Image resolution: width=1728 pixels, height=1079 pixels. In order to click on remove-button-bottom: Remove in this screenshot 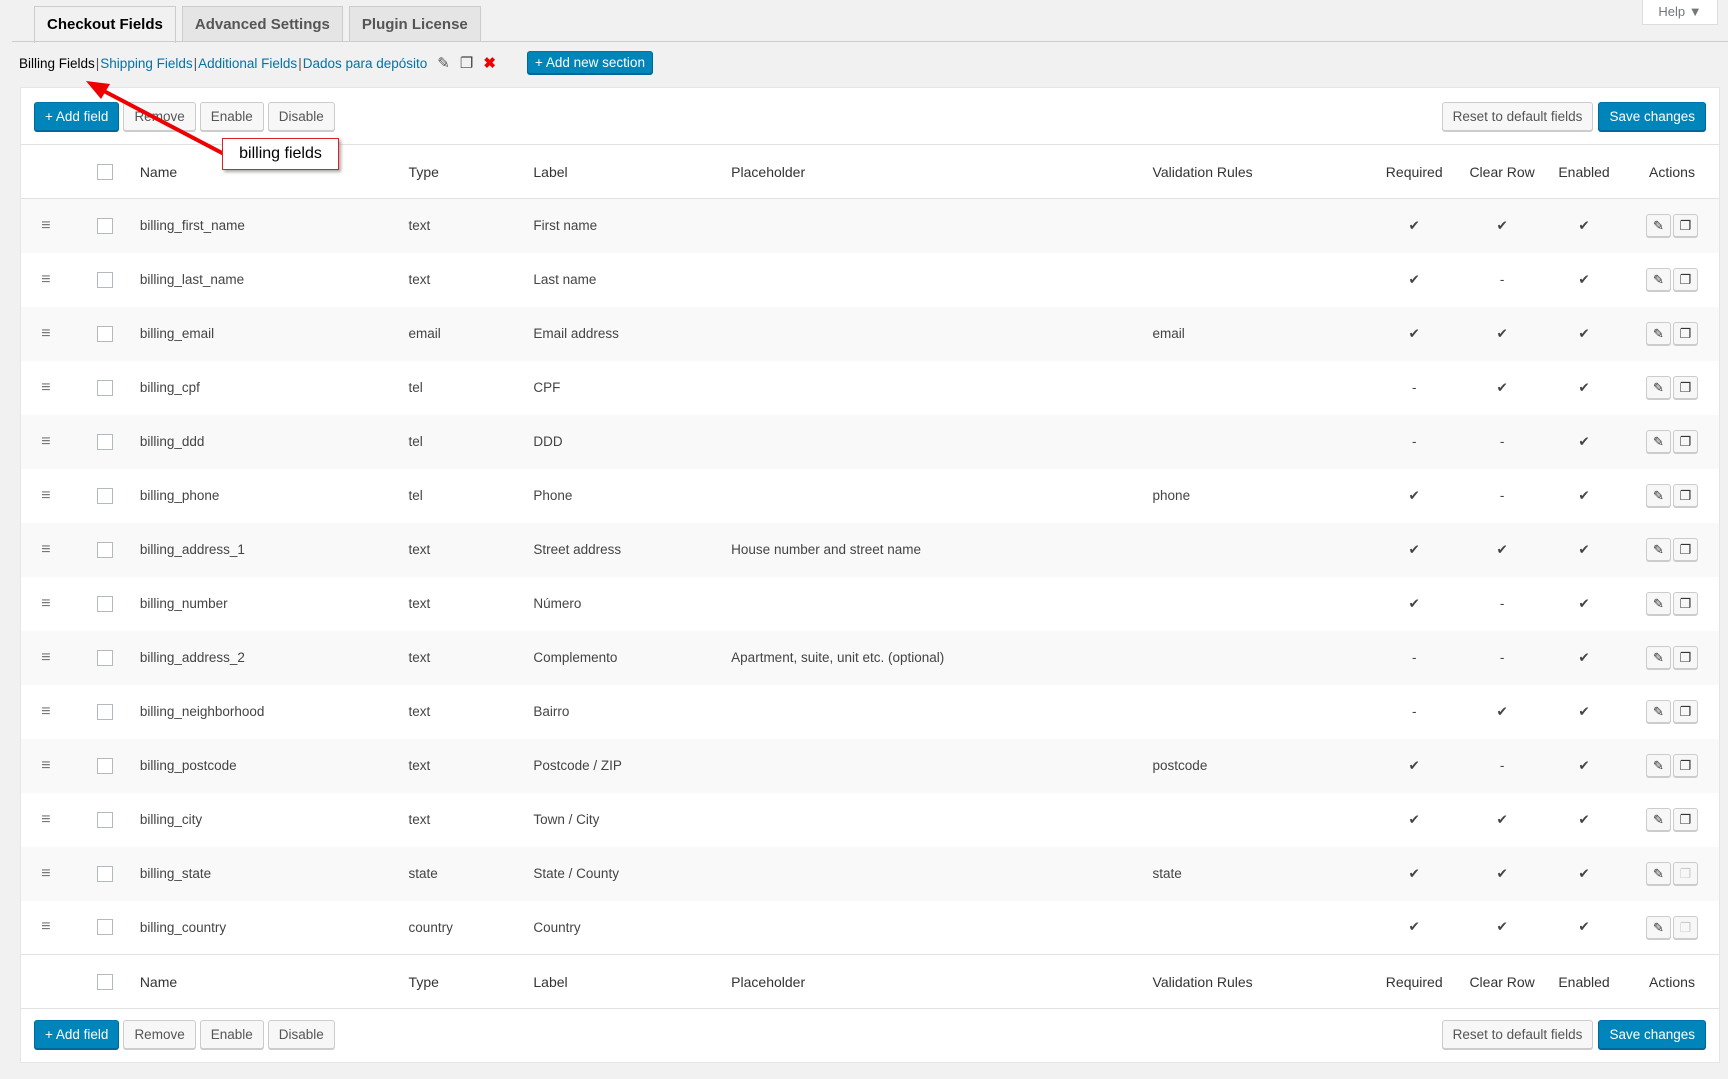, I will do `click(159, 1034)`.